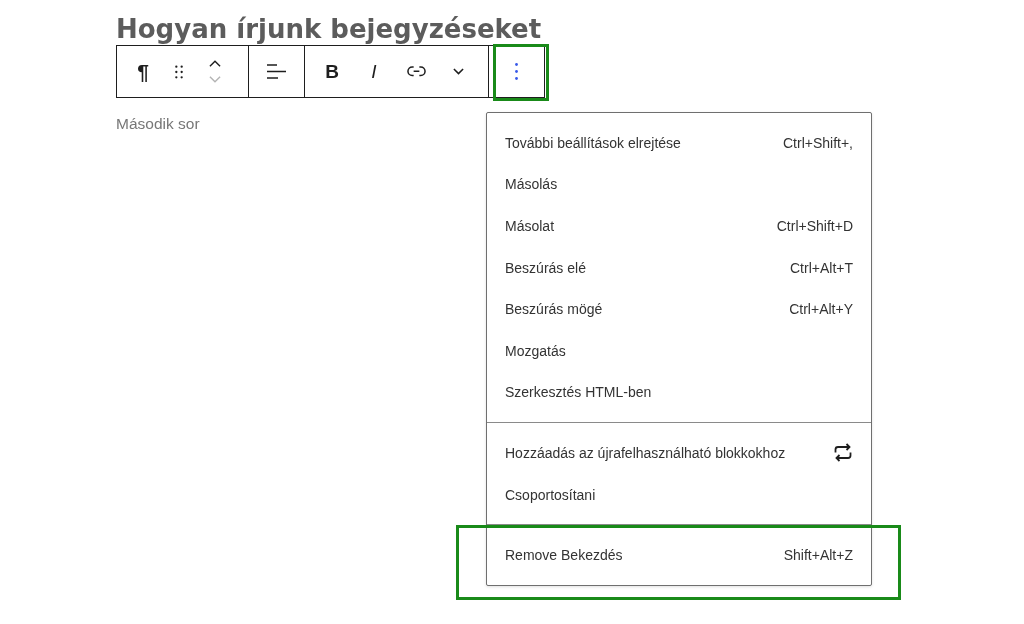 Image resolution: width=1024 pixels, height=624 pixels. Describe the element at coordinates (679, 267) in the screenshot. I see `menu-item: Beszúrás elé Ctrl+Alt+T` at that location.